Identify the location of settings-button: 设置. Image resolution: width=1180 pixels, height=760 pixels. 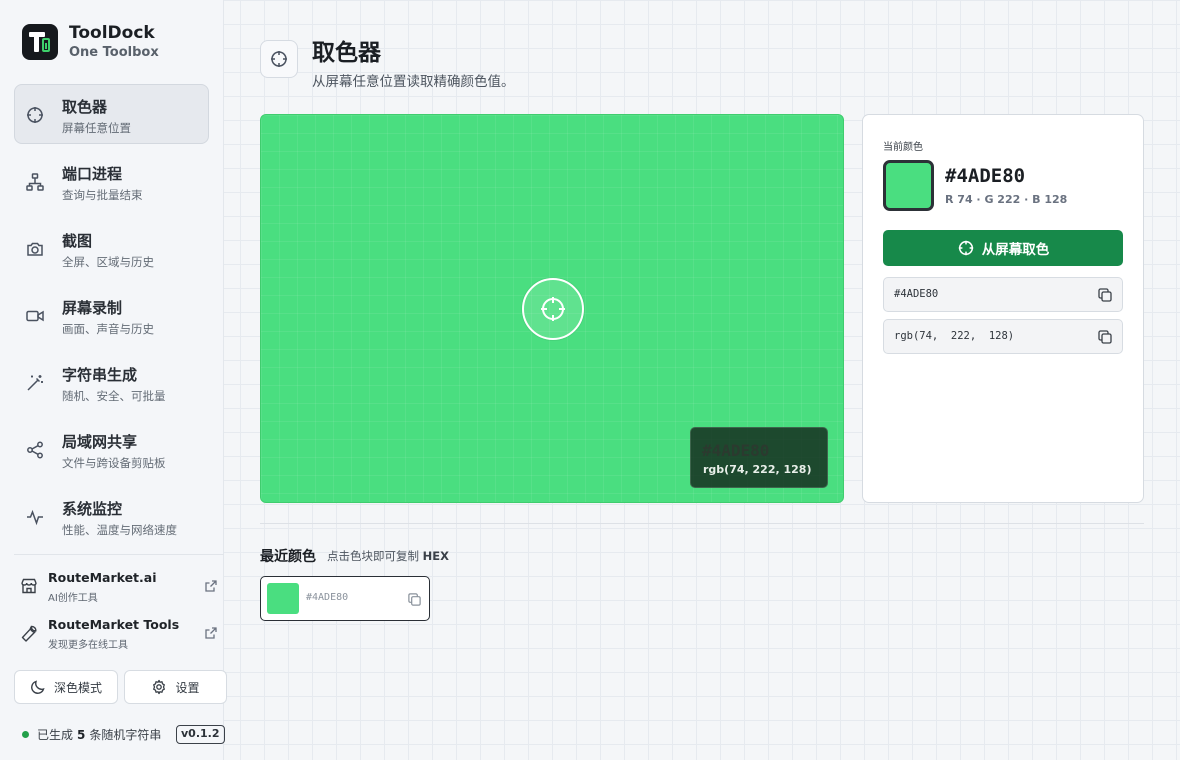
(175, 687).